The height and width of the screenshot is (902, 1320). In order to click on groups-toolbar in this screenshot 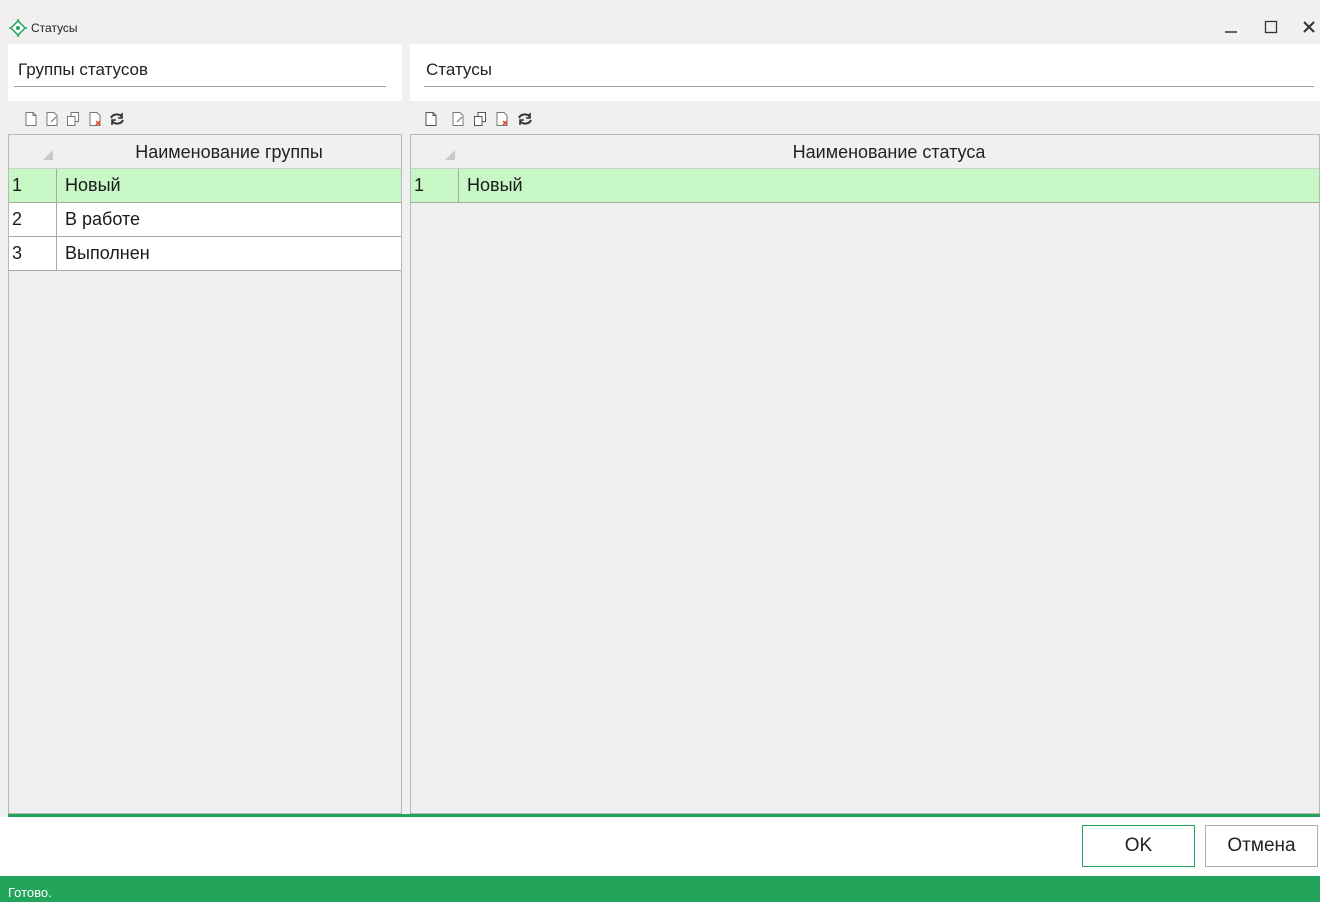, I will do `click(205, 117)`.